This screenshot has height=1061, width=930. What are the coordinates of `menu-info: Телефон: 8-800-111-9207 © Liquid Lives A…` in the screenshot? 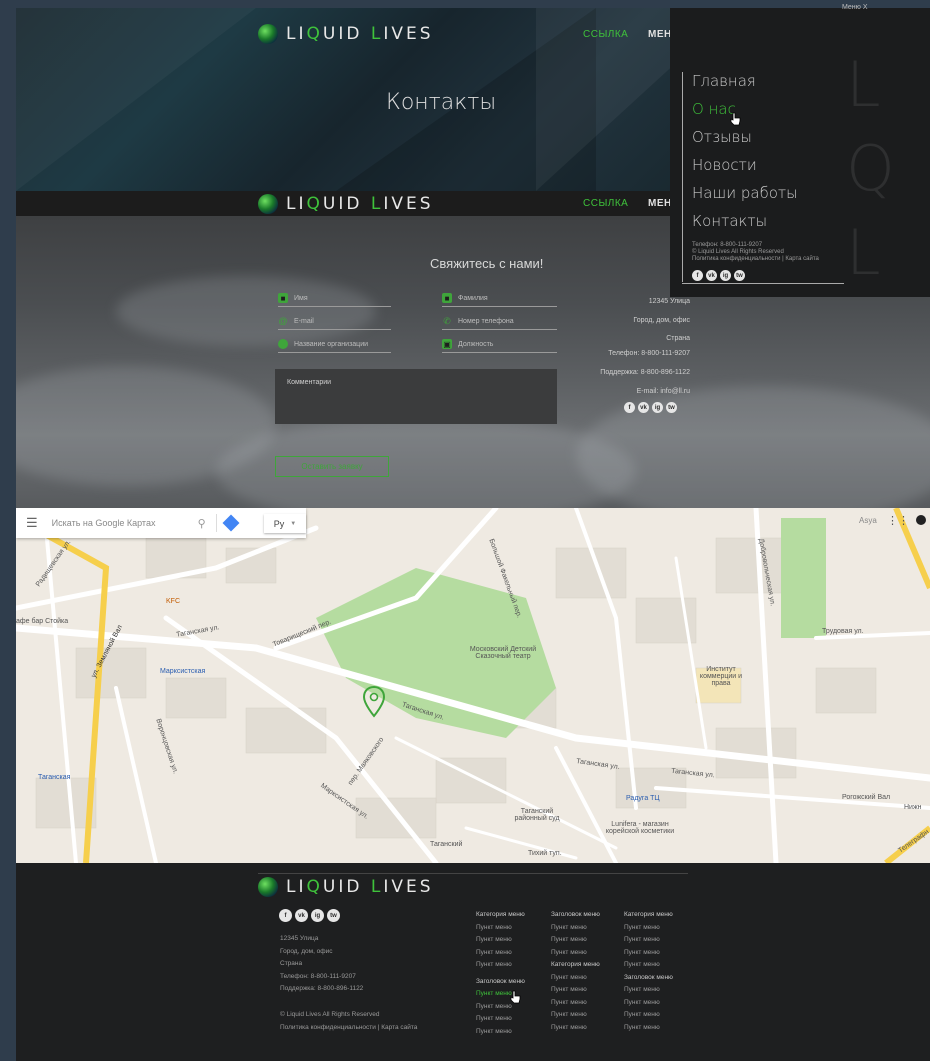 It's located at (755, 252).